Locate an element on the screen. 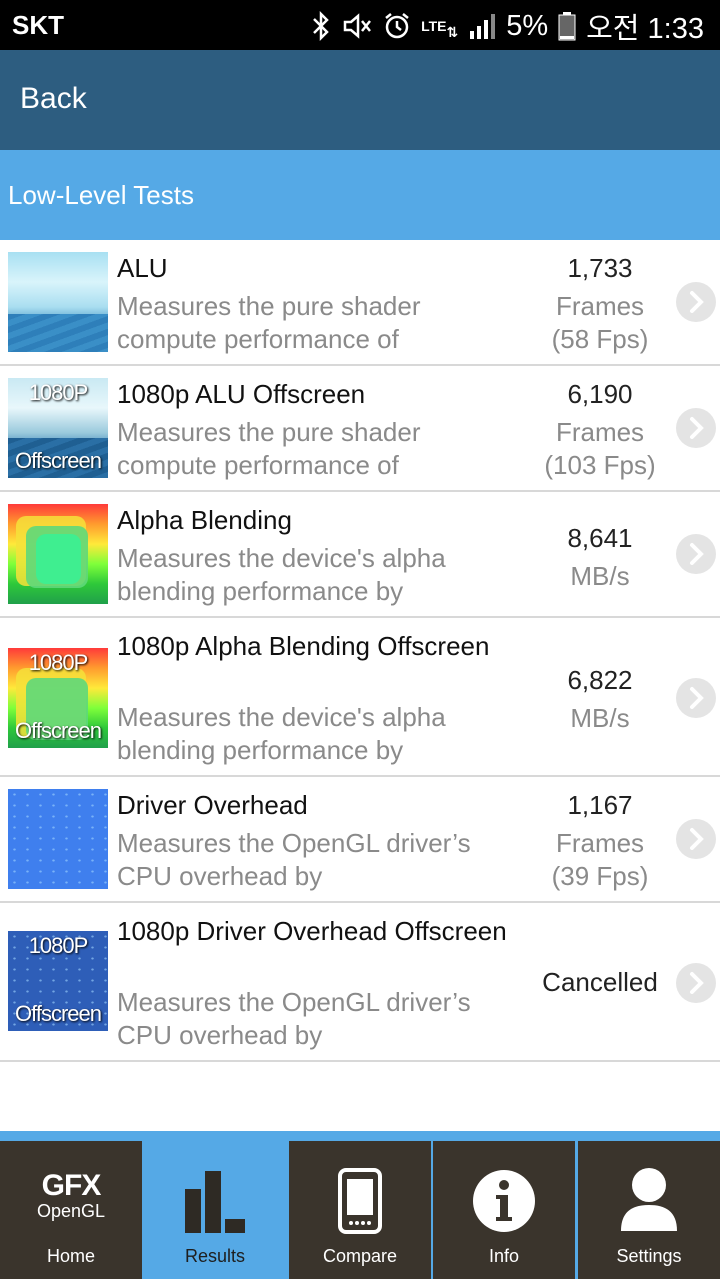 This screenshot has width=720, height=1279. result-value: 1,733 is located at coordinates (600, 268).